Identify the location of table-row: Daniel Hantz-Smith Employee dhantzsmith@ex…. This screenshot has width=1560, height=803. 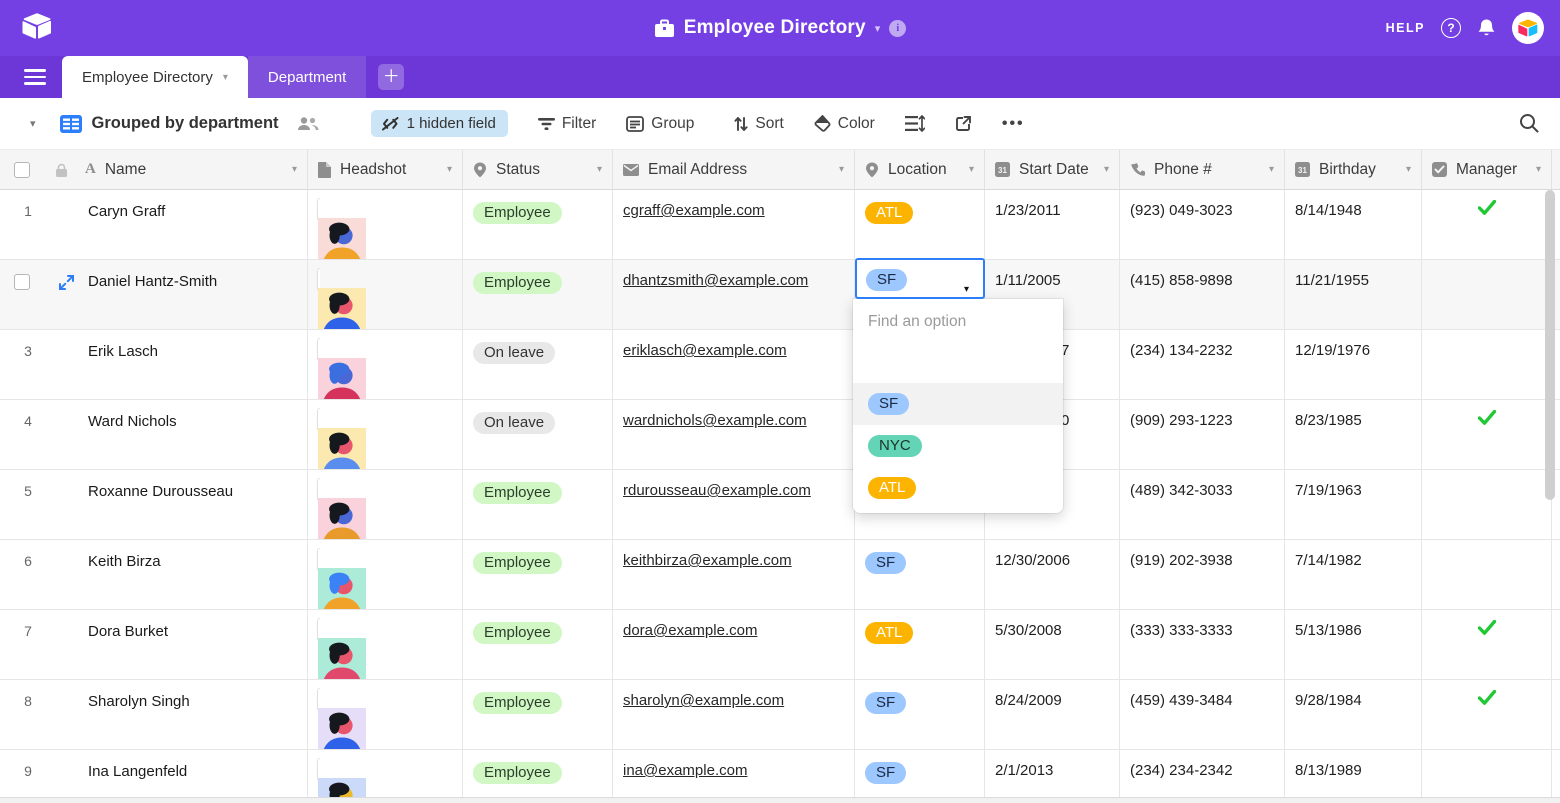
(780, 295).